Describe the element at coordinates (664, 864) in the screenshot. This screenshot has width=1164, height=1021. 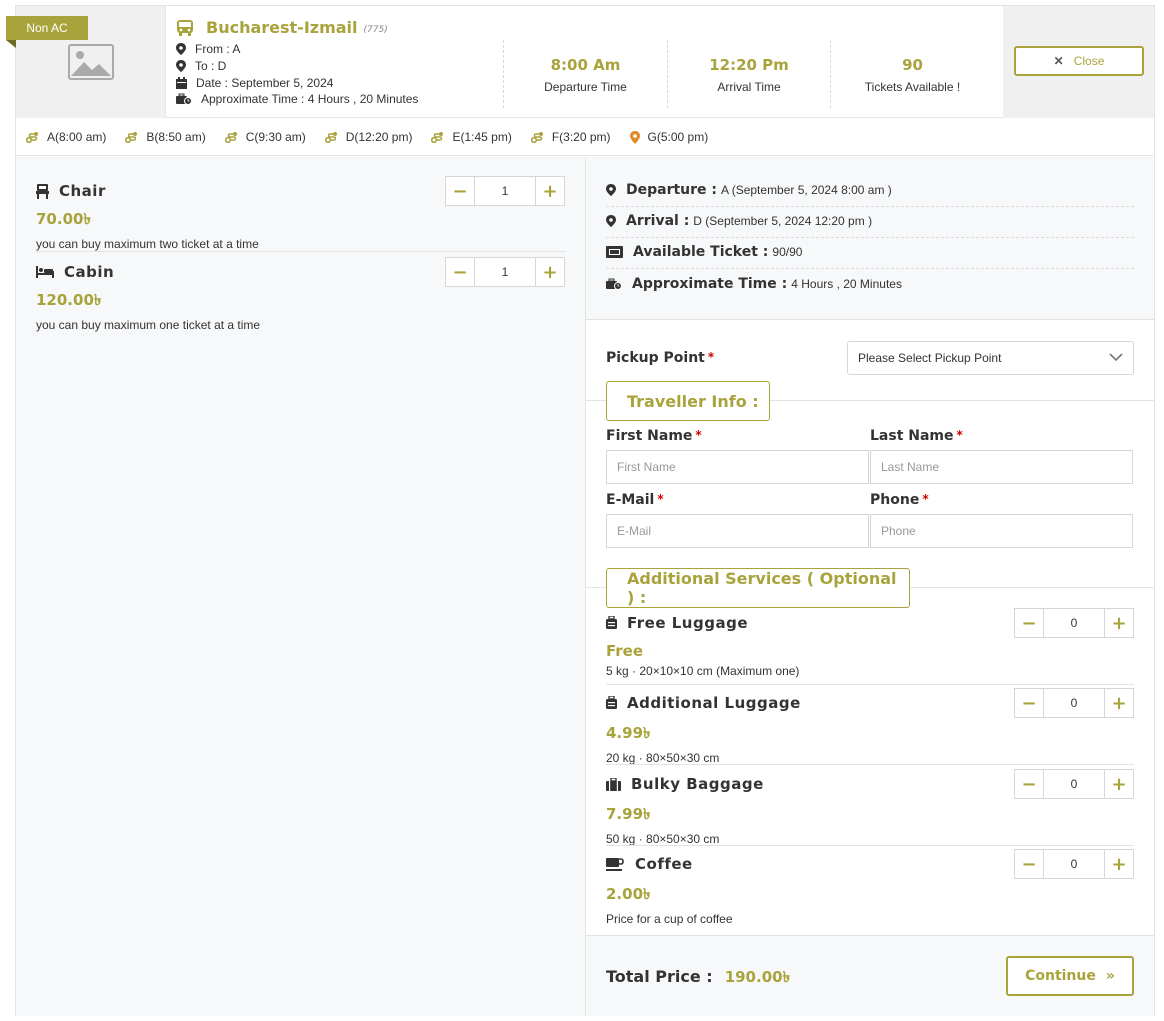
I see `service-name: Coffee` at that location.